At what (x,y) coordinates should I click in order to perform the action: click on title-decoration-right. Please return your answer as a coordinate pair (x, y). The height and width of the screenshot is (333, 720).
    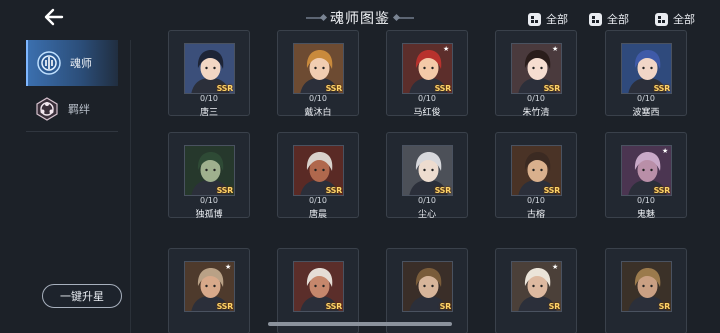
    Looking at the image, I should click on (405, 18).